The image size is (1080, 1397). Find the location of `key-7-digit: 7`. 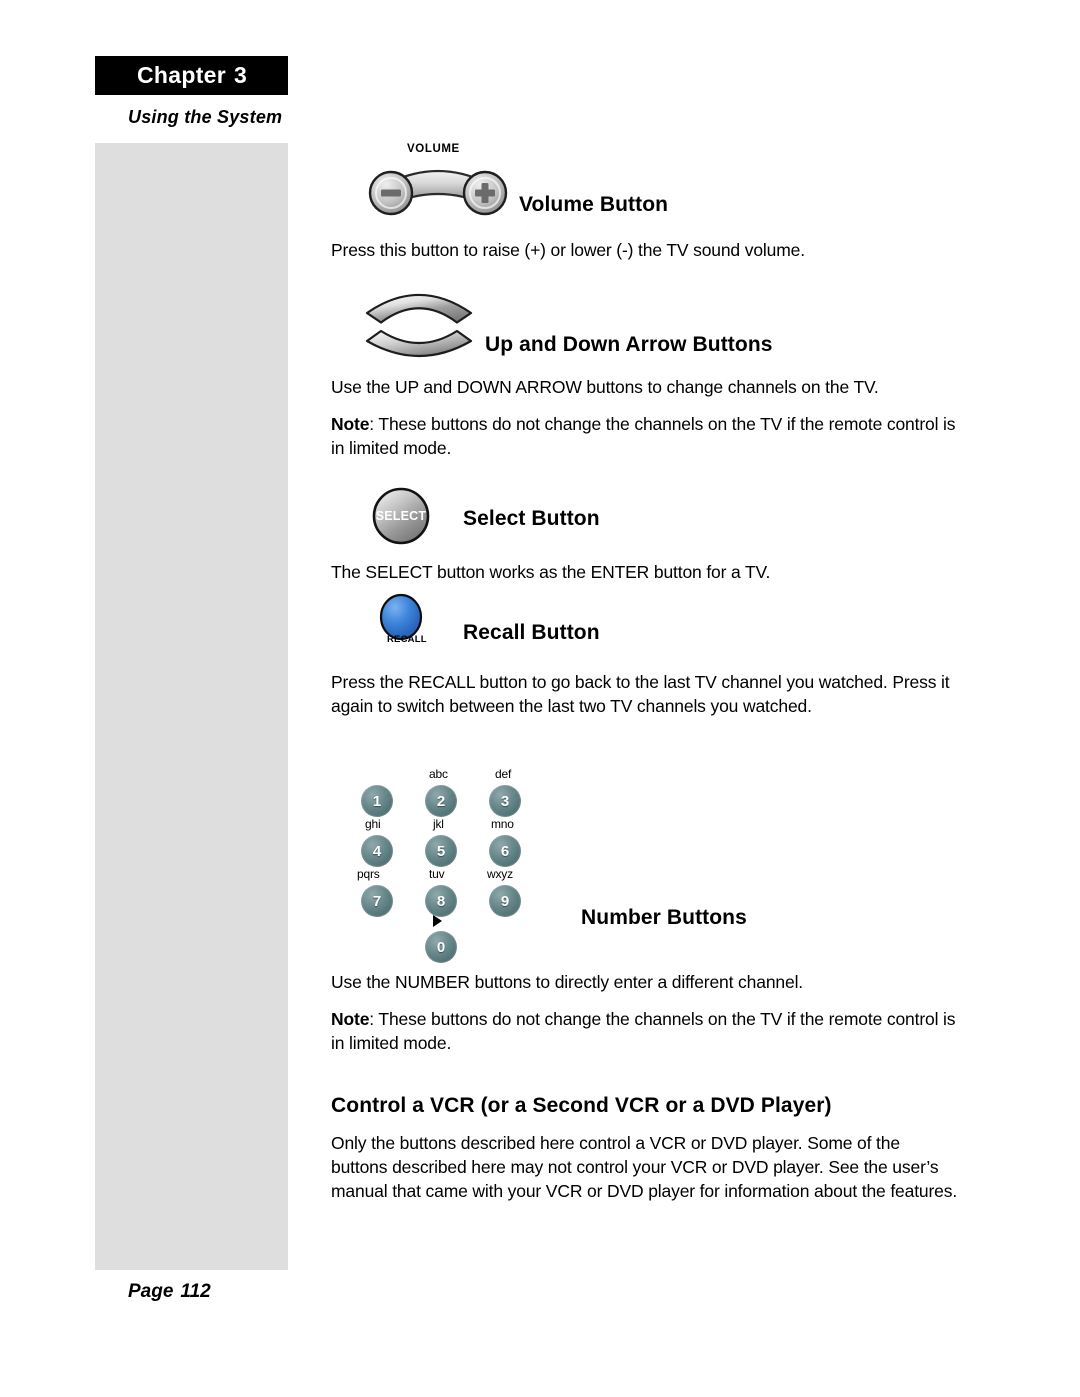

key-7-digit: 7 is located at coordinates (377, 901).